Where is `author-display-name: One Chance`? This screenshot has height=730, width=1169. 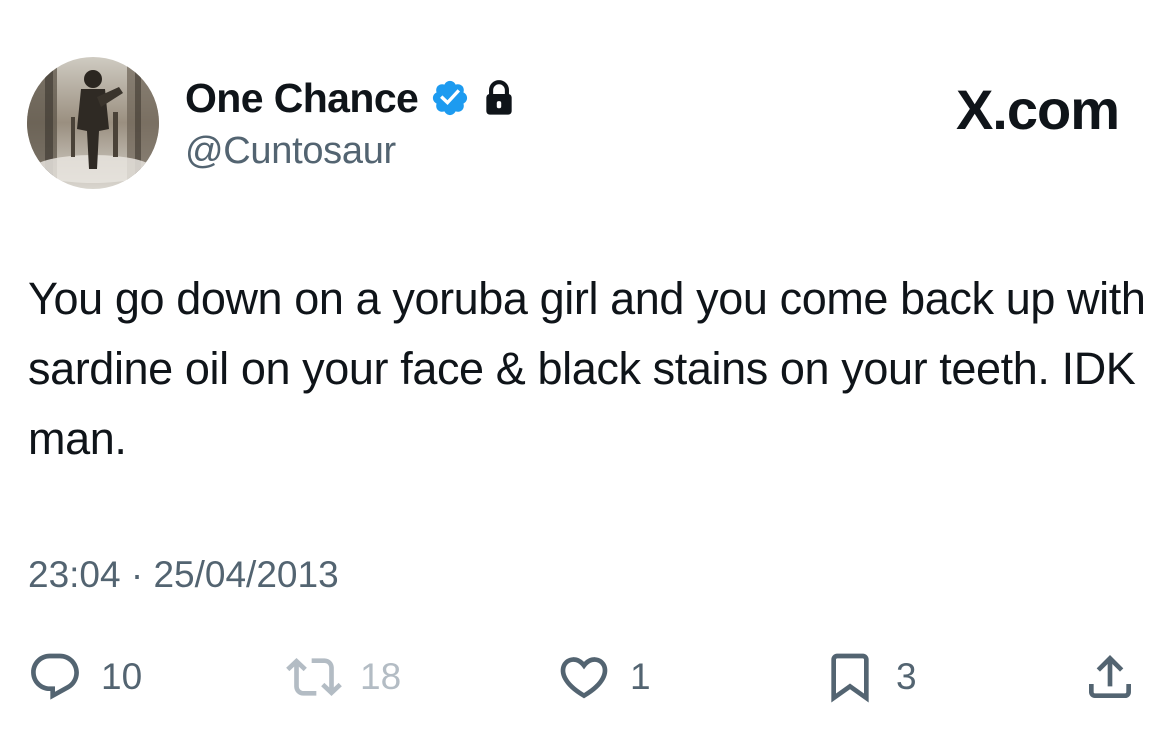 author-display-name: One Chance is located at coordinates (302, 98).